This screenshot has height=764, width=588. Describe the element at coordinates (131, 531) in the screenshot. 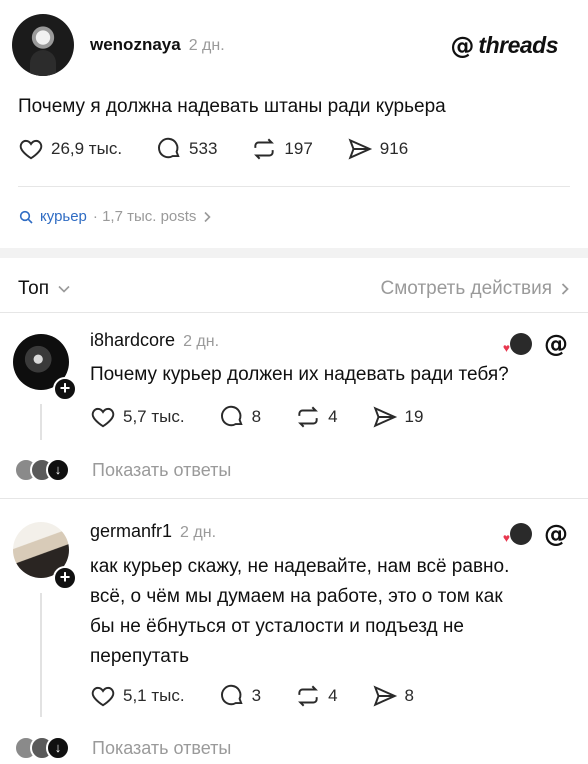

I see `reply-username: germanfr1` at that location.